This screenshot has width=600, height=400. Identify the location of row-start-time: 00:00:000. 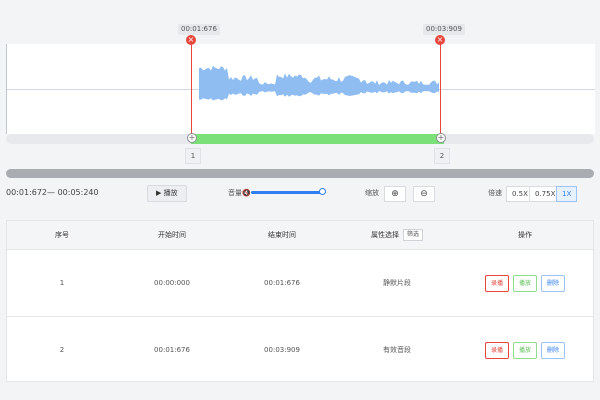
(172, 283).